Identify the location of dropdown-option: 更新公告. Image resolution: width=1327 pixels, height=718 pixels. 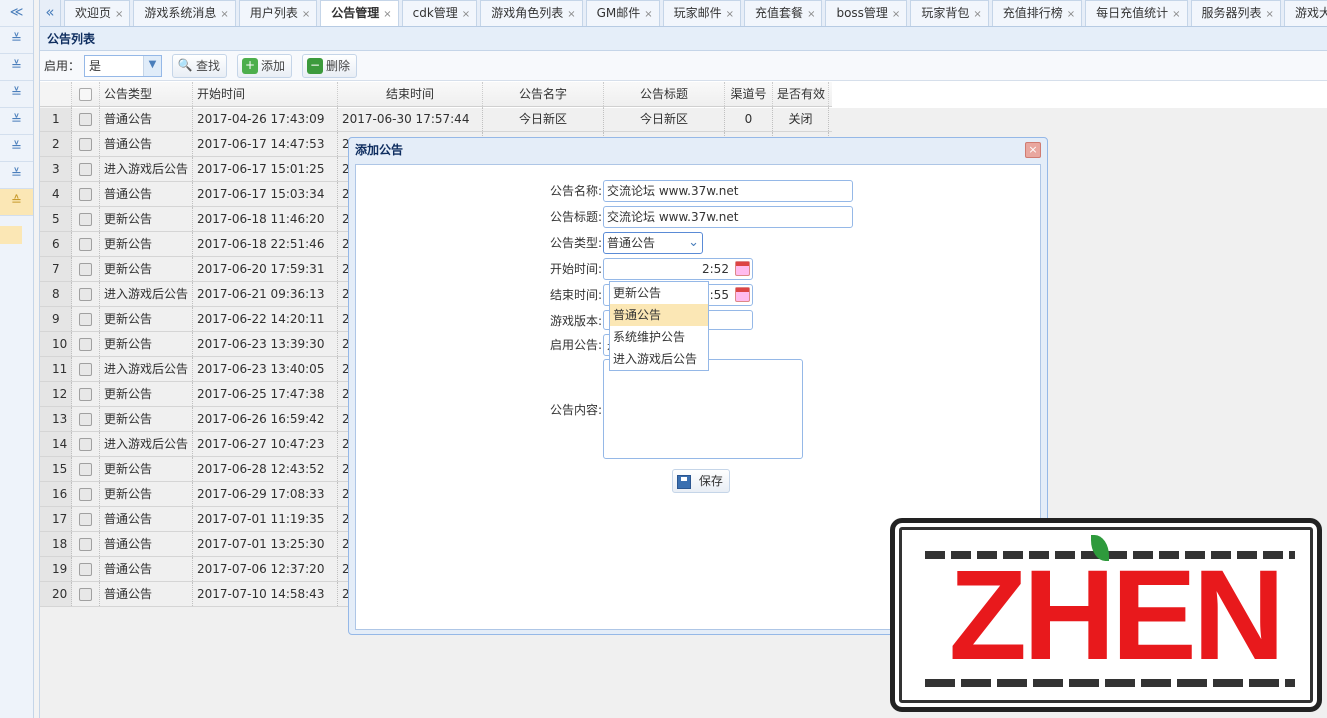
(659, 293).